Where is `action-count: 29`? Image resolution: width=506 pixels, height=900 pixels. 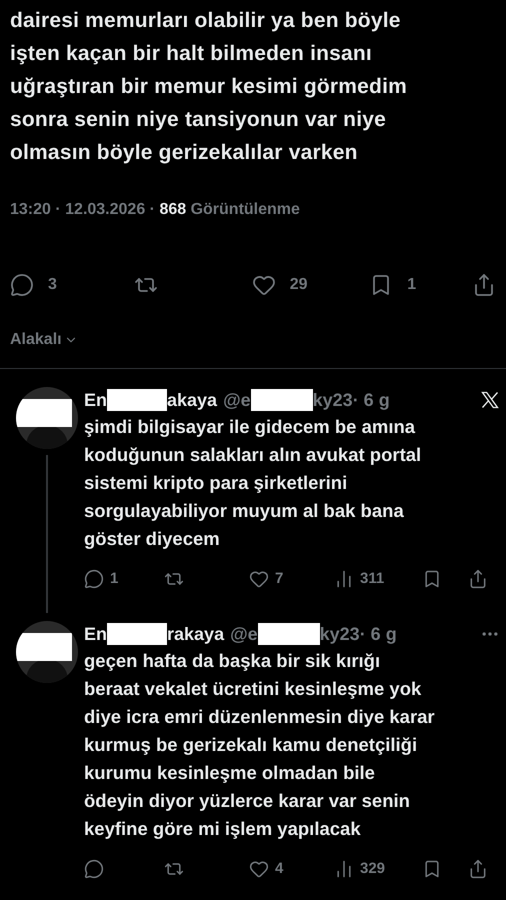
action-count: 29 is located at coordinates (299, 285).